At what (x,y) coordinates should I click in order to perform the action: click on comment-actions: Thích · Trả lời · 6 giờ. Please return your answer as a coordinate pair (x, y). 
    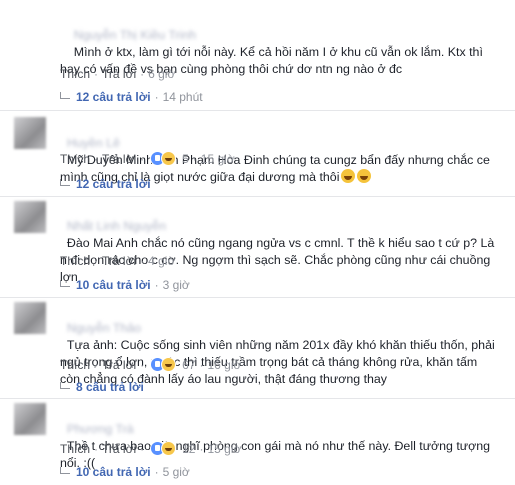
    Looking at the image, I should click on (118, 74).